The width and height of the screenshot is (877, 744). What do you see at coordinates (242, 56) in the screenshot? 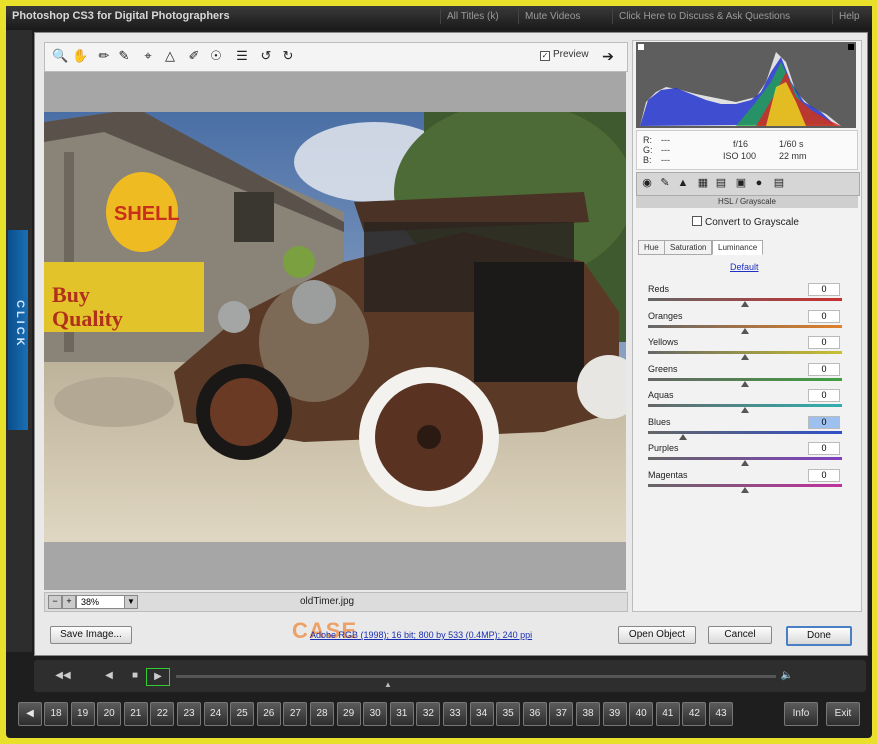
I see `preferences-icon: ☰` at bounding box center [242, 56].